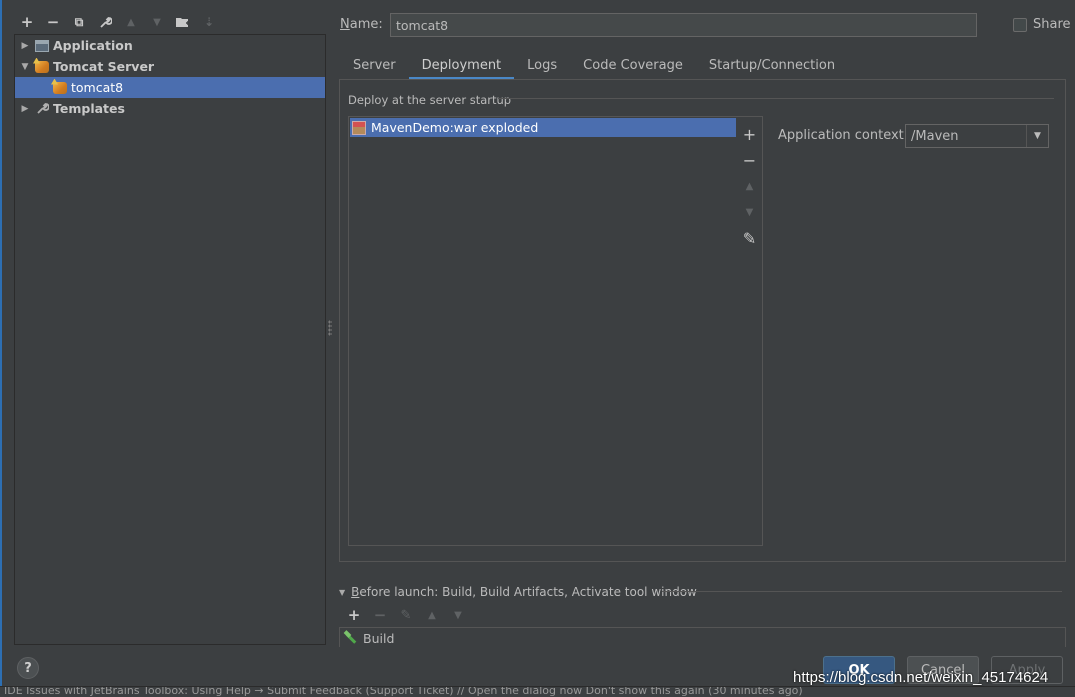  I want to click on list-item: MavenDemo:war exploded, so click(543, 127).